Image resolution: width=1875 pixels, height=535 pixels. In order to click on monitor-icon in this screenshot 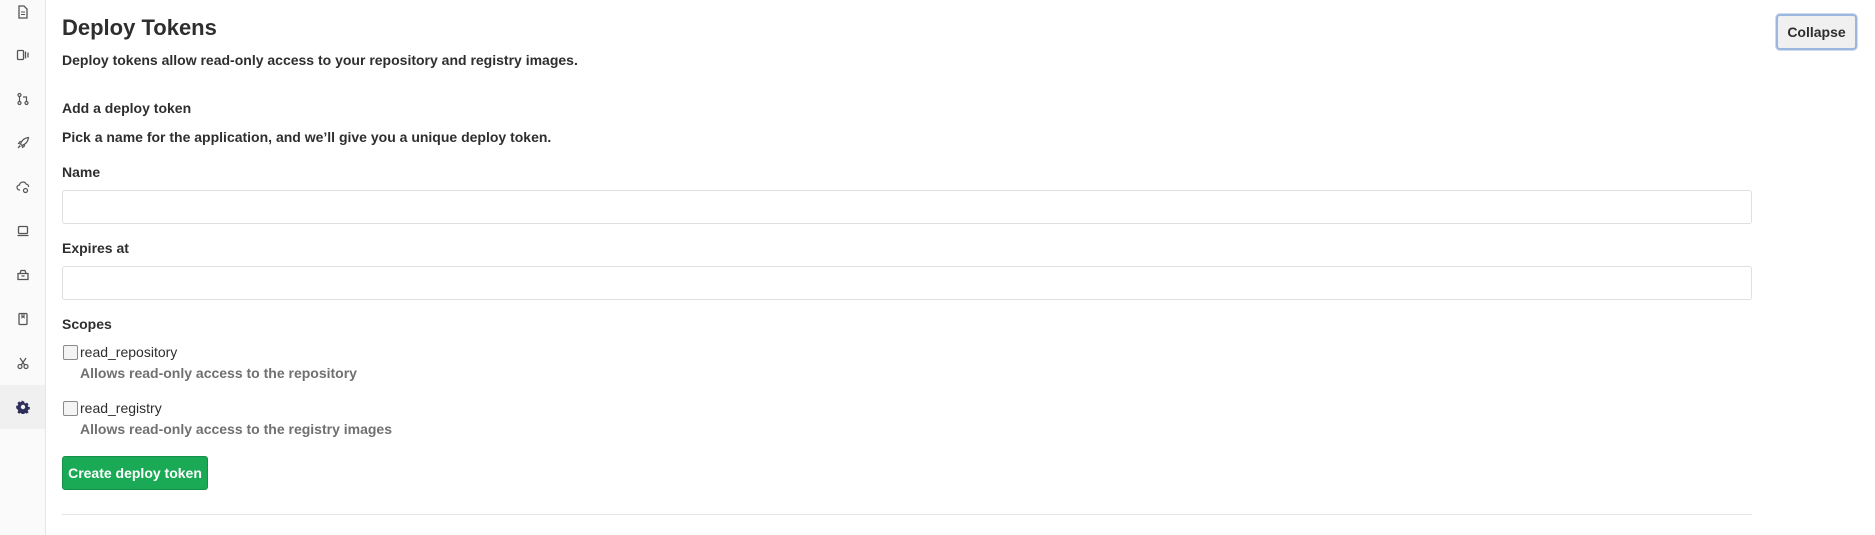, I will do `click(22, 231)`.